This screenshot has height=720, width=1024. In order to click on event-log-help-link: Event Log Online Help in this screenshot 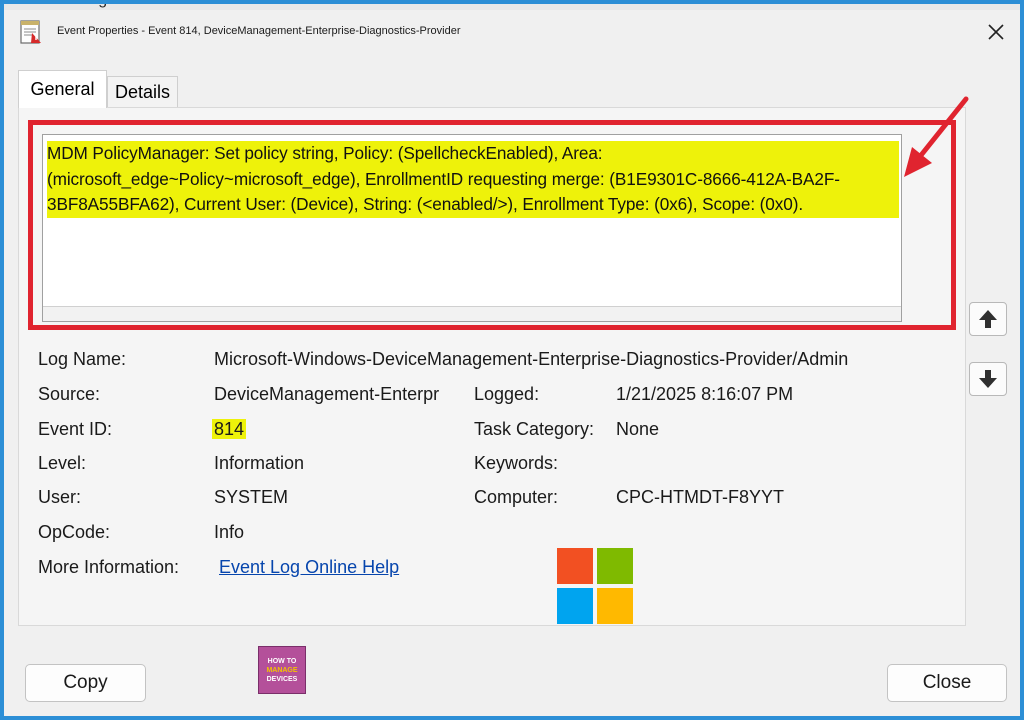, I will do `click(309, 567)`.